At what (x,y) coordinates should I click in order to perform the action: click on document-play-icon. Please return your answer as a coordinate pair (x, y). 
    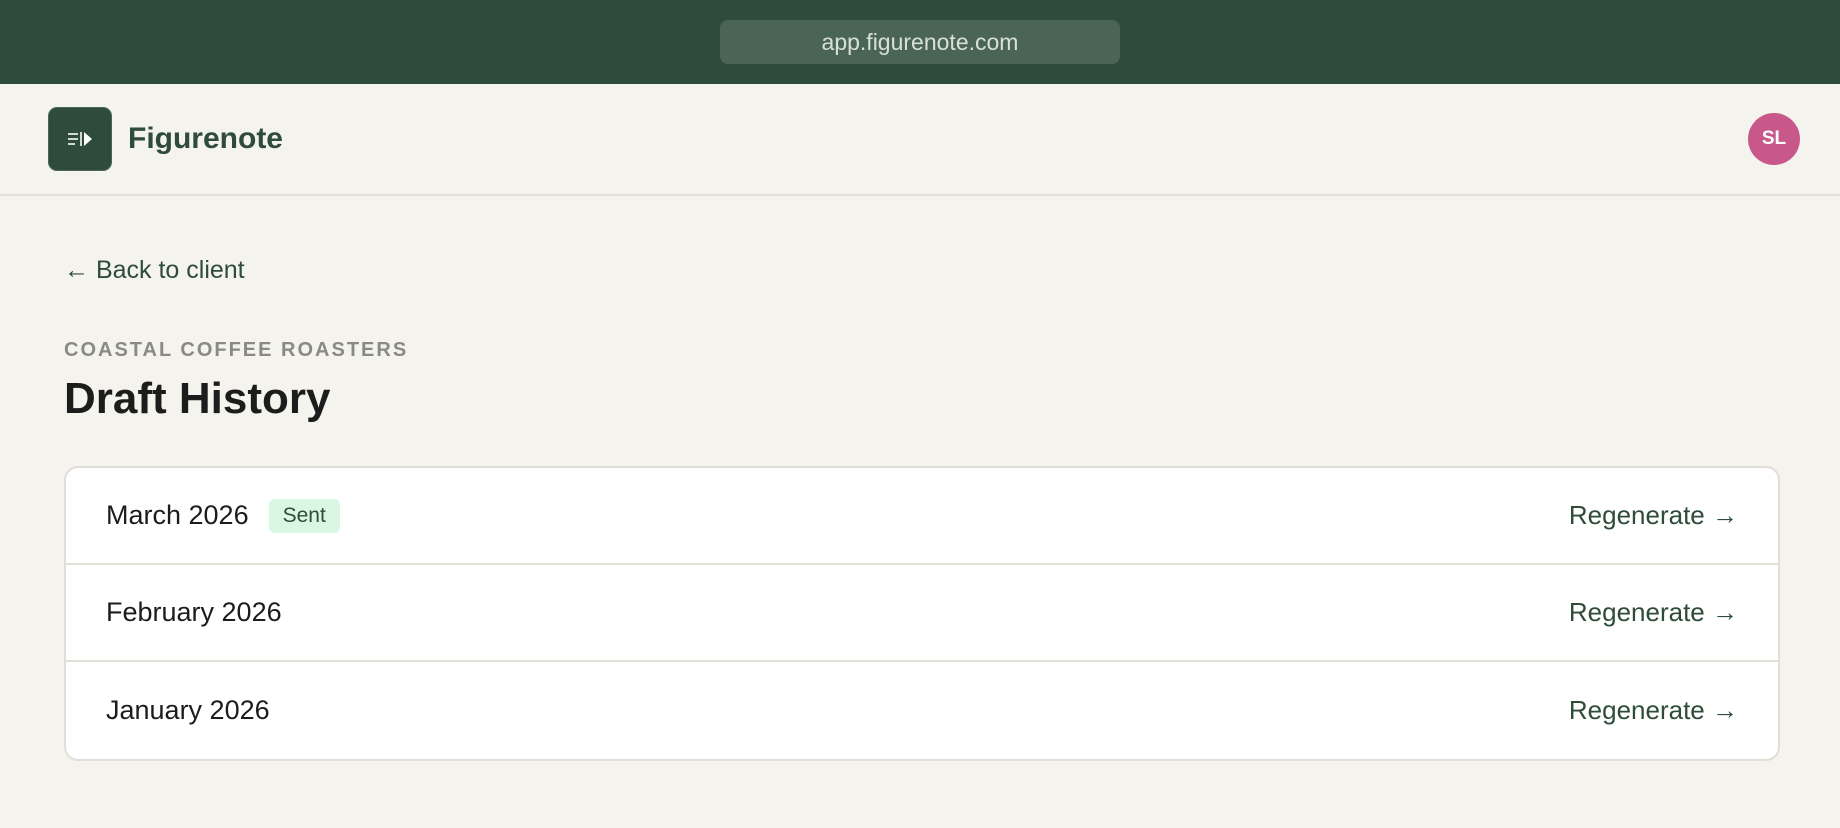
    Looking at the image, I should click on (80, 139).